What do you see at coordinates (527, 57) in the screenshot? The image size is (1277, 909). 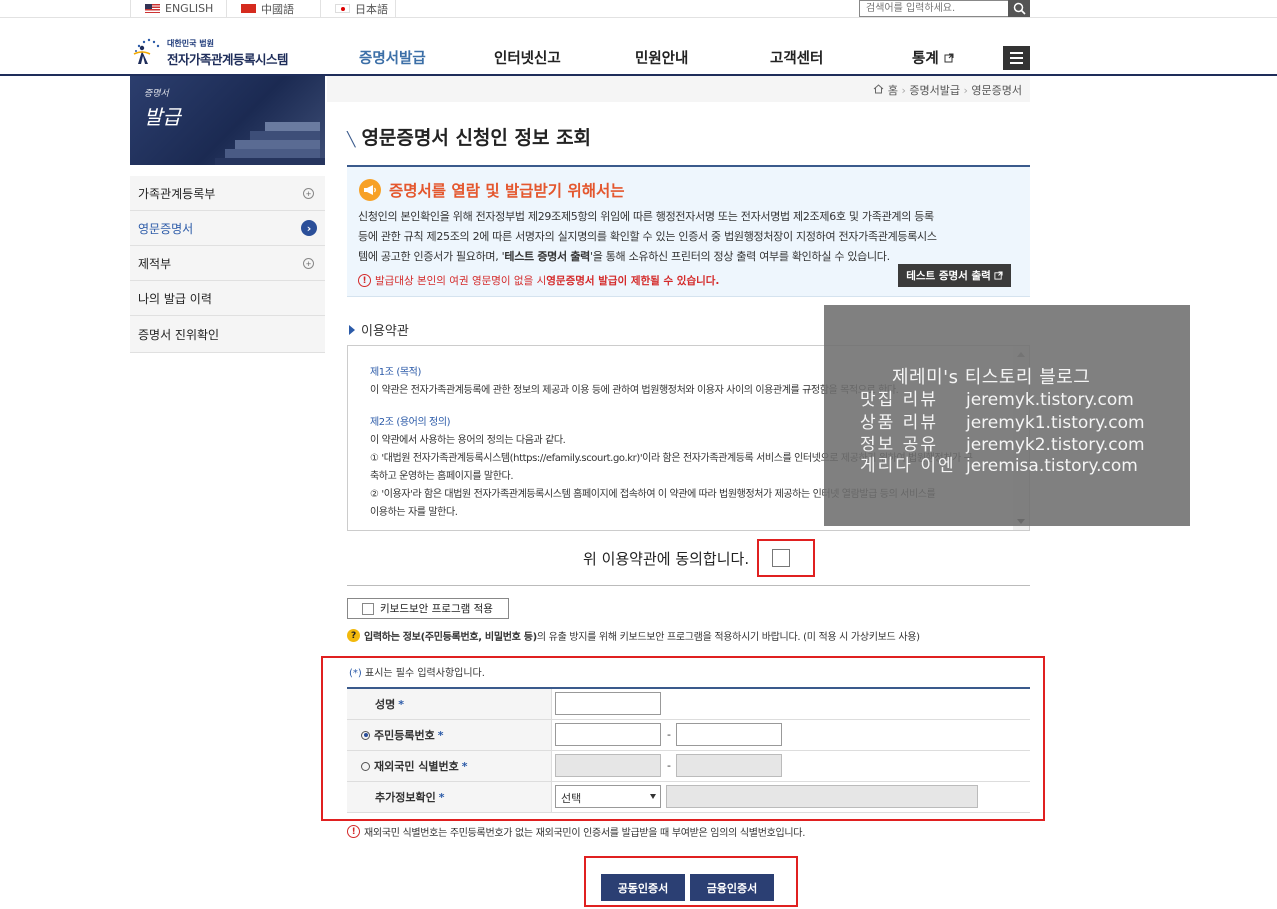 I see `nav-internet-report: 인터넷신고` at bounding box center [527, 57].